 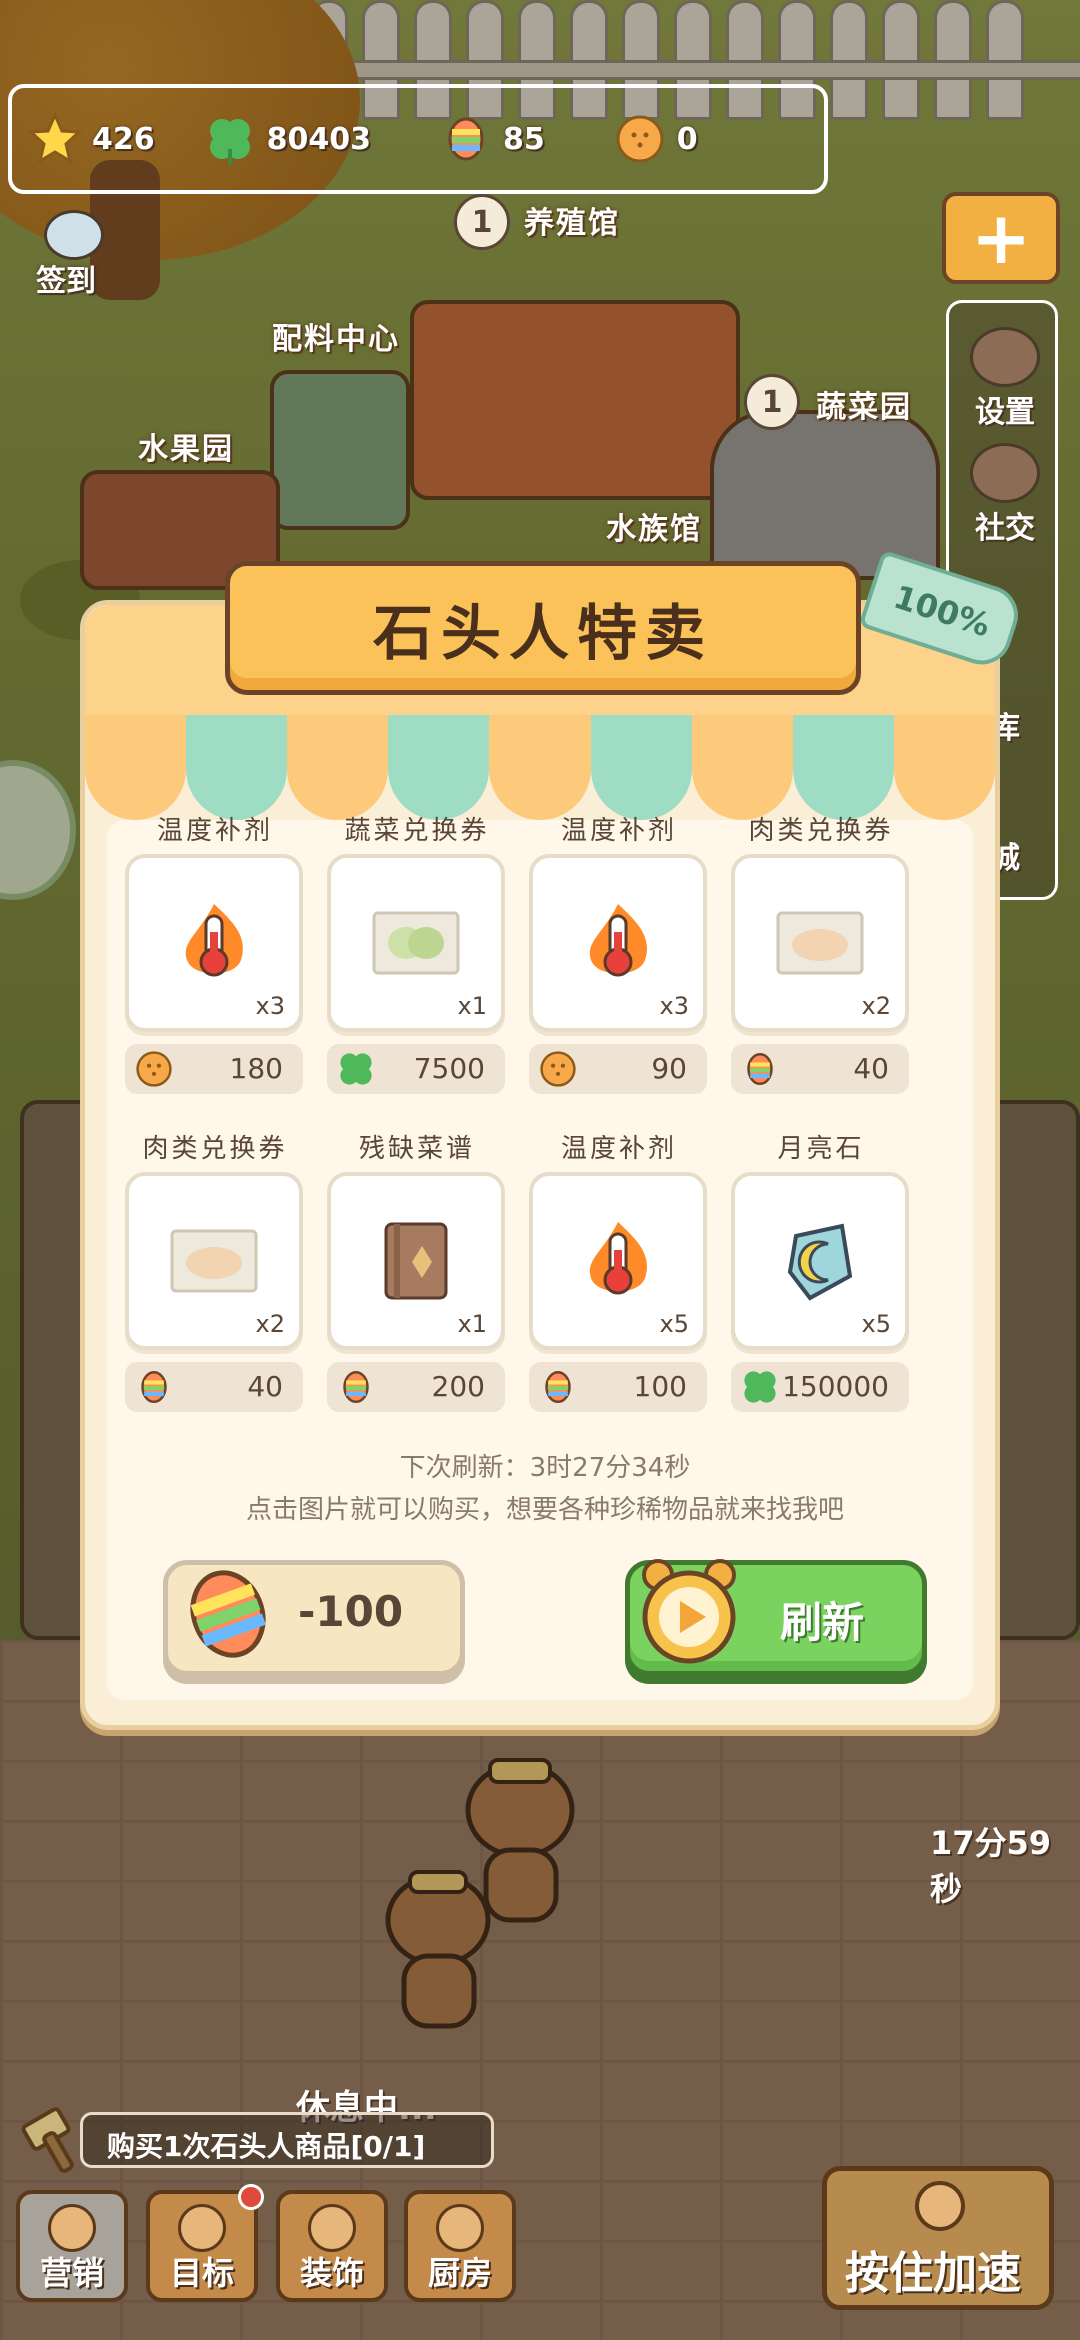 I want to click on marketing-button: 营销, so click(x=72, y=2246).